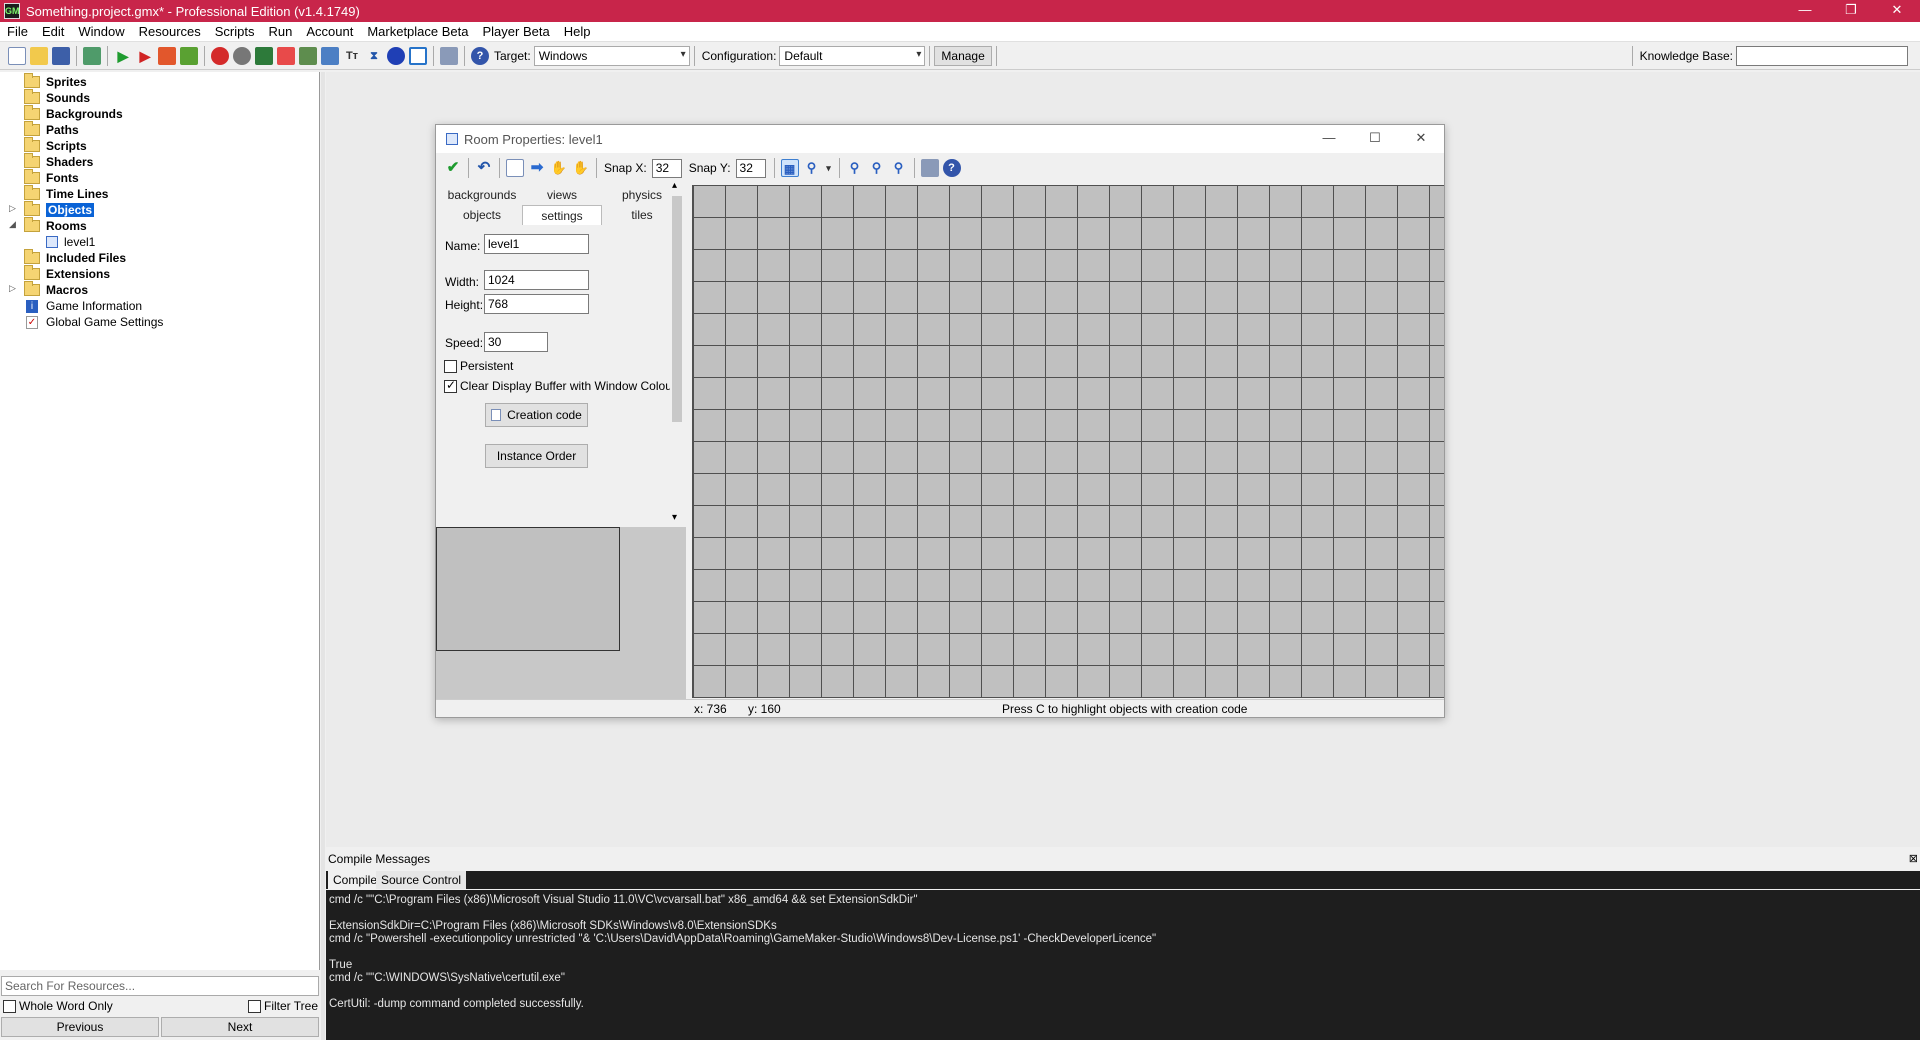 The width and height of the screenshot is (1920, 1040). Describe the element at coordinates (528, 589) in the screenshot. I see `room-preview-view` at that location.